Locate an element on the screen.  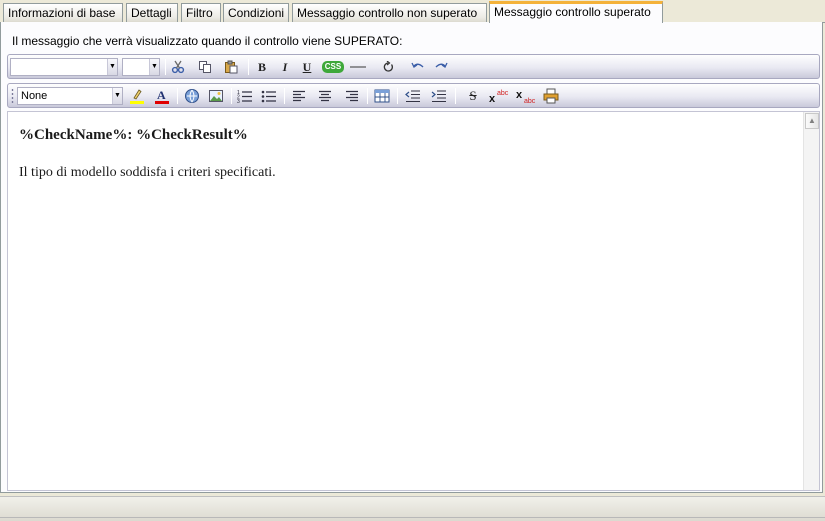
tab-condizioni: Condizioni is located at coordinates (256, 13).